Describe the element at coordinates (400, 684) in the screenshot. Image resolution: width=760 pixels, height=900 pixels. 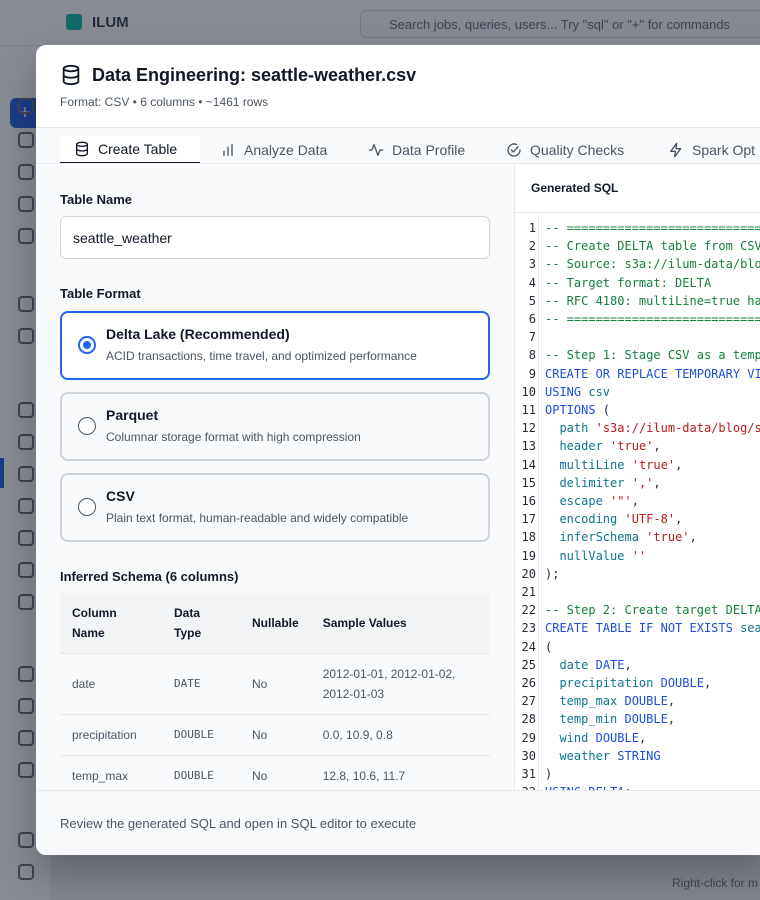
I see `cell-sample-values: 2012-01-01, 2012-01-02, 2012-01-03` at that location.